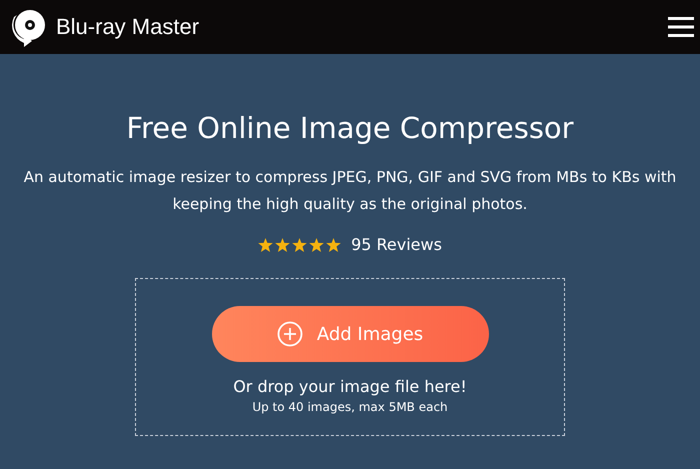 The width and height of the screenshot is (700, 469). I want to click on reviews-count: 95 Reviews, so click(396, 244).